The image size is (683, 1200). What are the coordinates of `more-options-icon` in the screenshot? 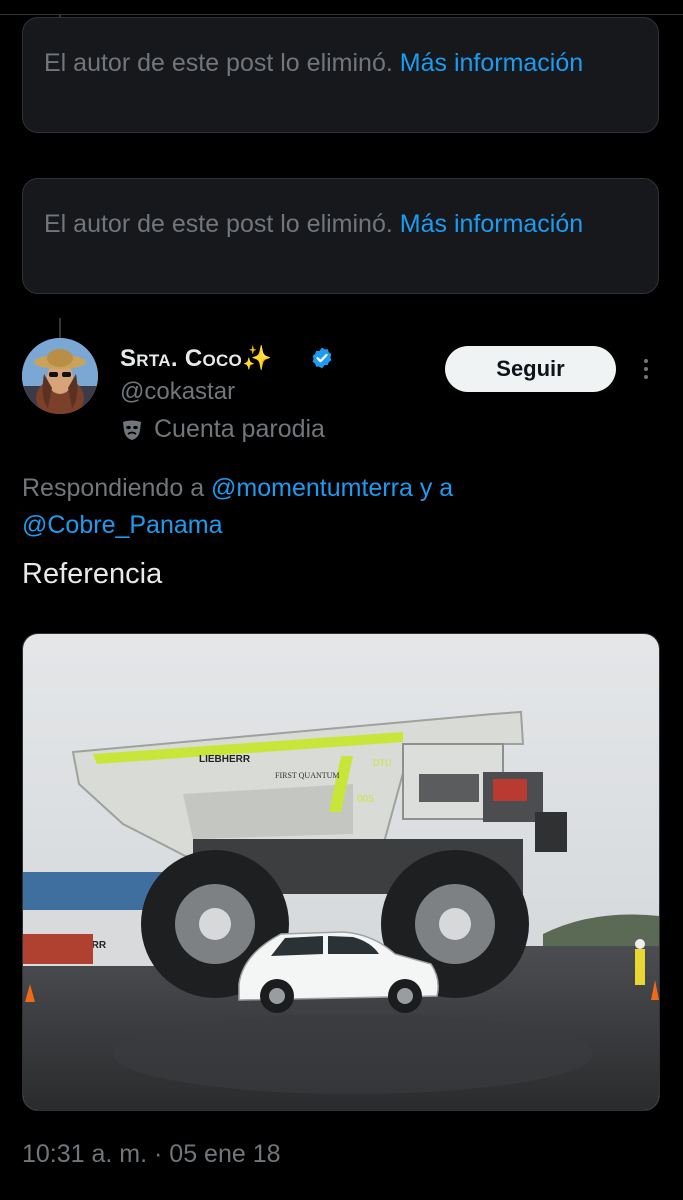 It's located at (646, 369).